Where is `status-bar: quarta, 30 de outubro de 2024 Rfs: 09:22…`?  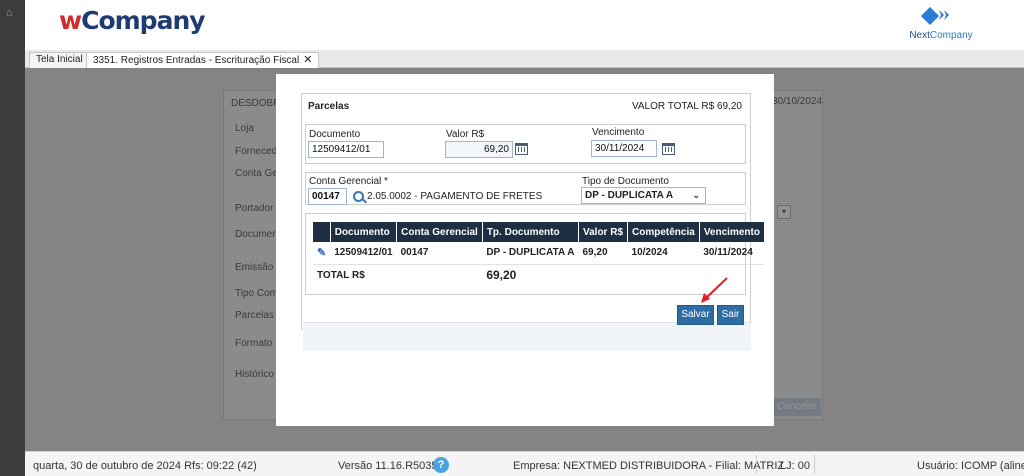 status-bar: quarta, 30 de outubro de 2024 Rfs: 09:22… is located at coordinates (524, 463).